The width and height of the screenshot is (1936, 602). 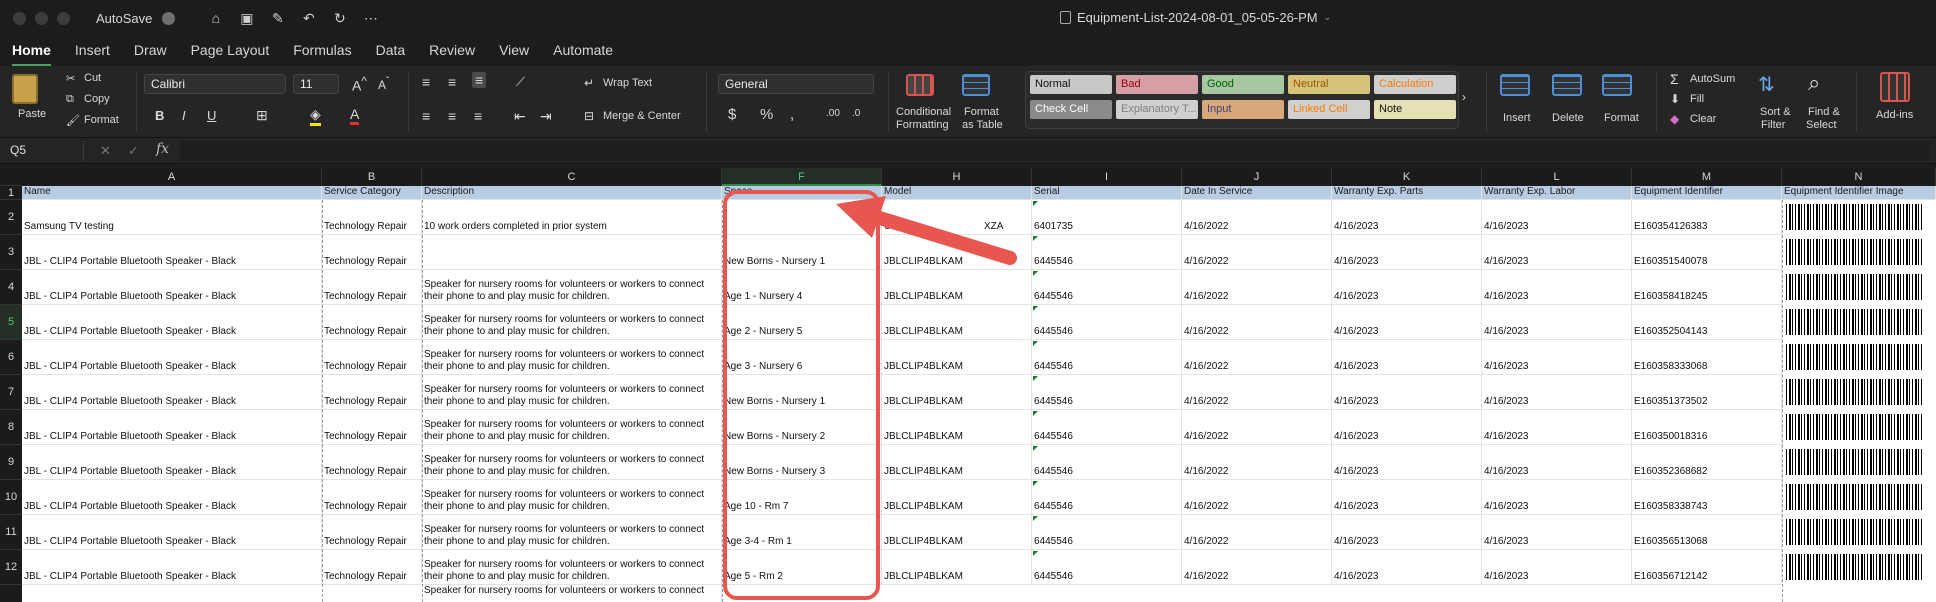 What do you see at coordinates (11, 593) in the screenshot?
I see `row-header-partial` at bounding box center [11, 593].